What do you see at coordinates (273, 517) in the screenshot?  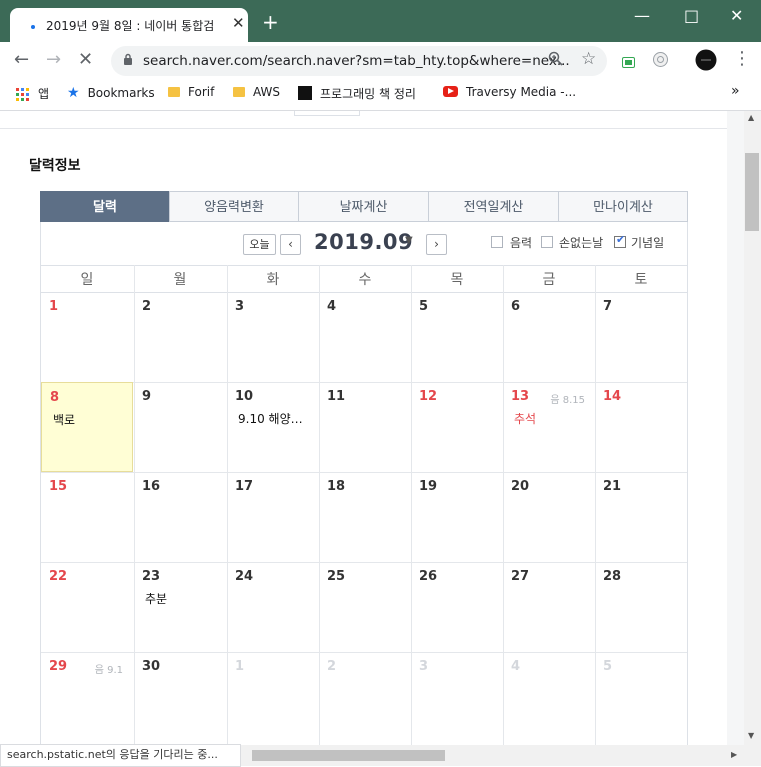 I see `calendar-day-cell: 17` at bounding box center [273, 517].